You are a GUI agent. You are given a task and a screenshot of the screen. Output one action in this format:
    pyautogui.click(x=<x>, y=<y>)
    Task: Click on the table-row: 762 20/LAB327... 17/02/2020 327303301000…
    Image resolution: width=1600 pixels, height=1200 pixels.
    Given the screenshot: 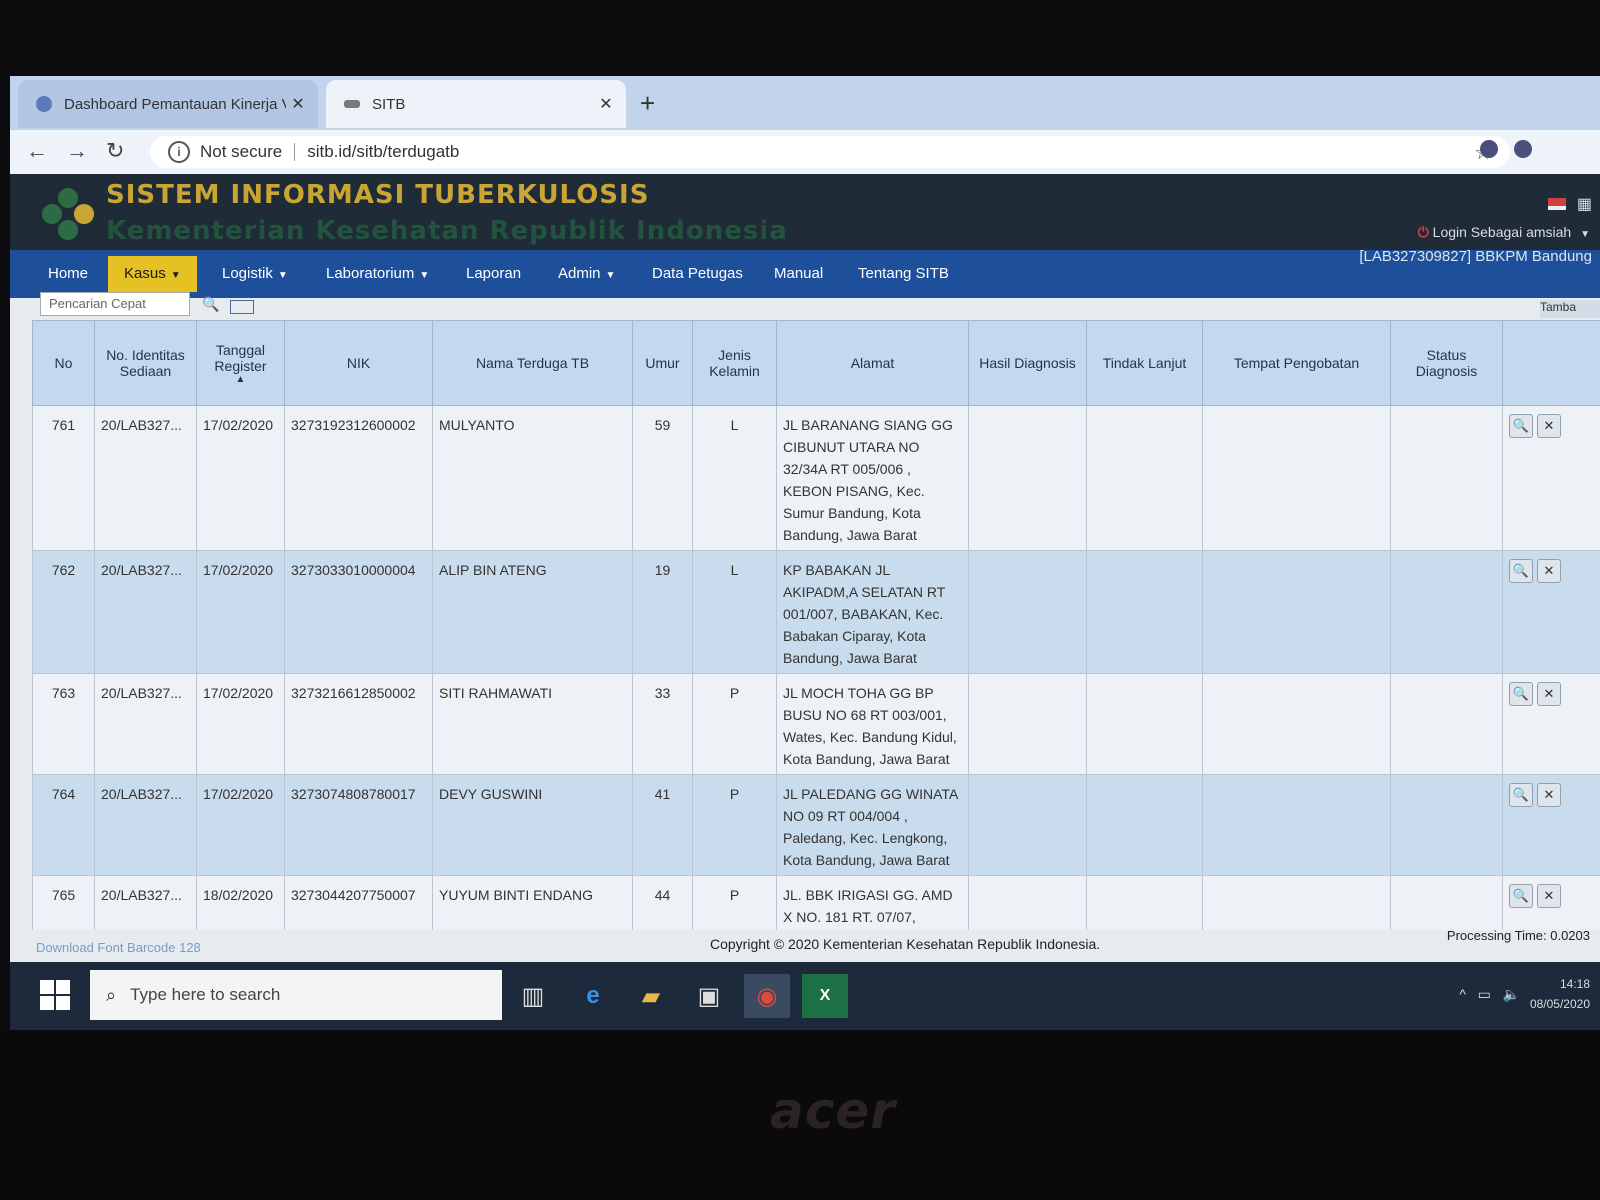 What is the action you would take?
    pyautogui.click(x=816, y=612)
    